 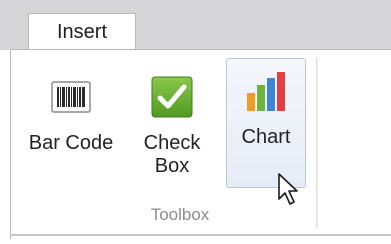 What do you see at coordinates (288, 189) in the screenshot?
I see `arrow-cursor-icon` at bounding box center [288, 189].